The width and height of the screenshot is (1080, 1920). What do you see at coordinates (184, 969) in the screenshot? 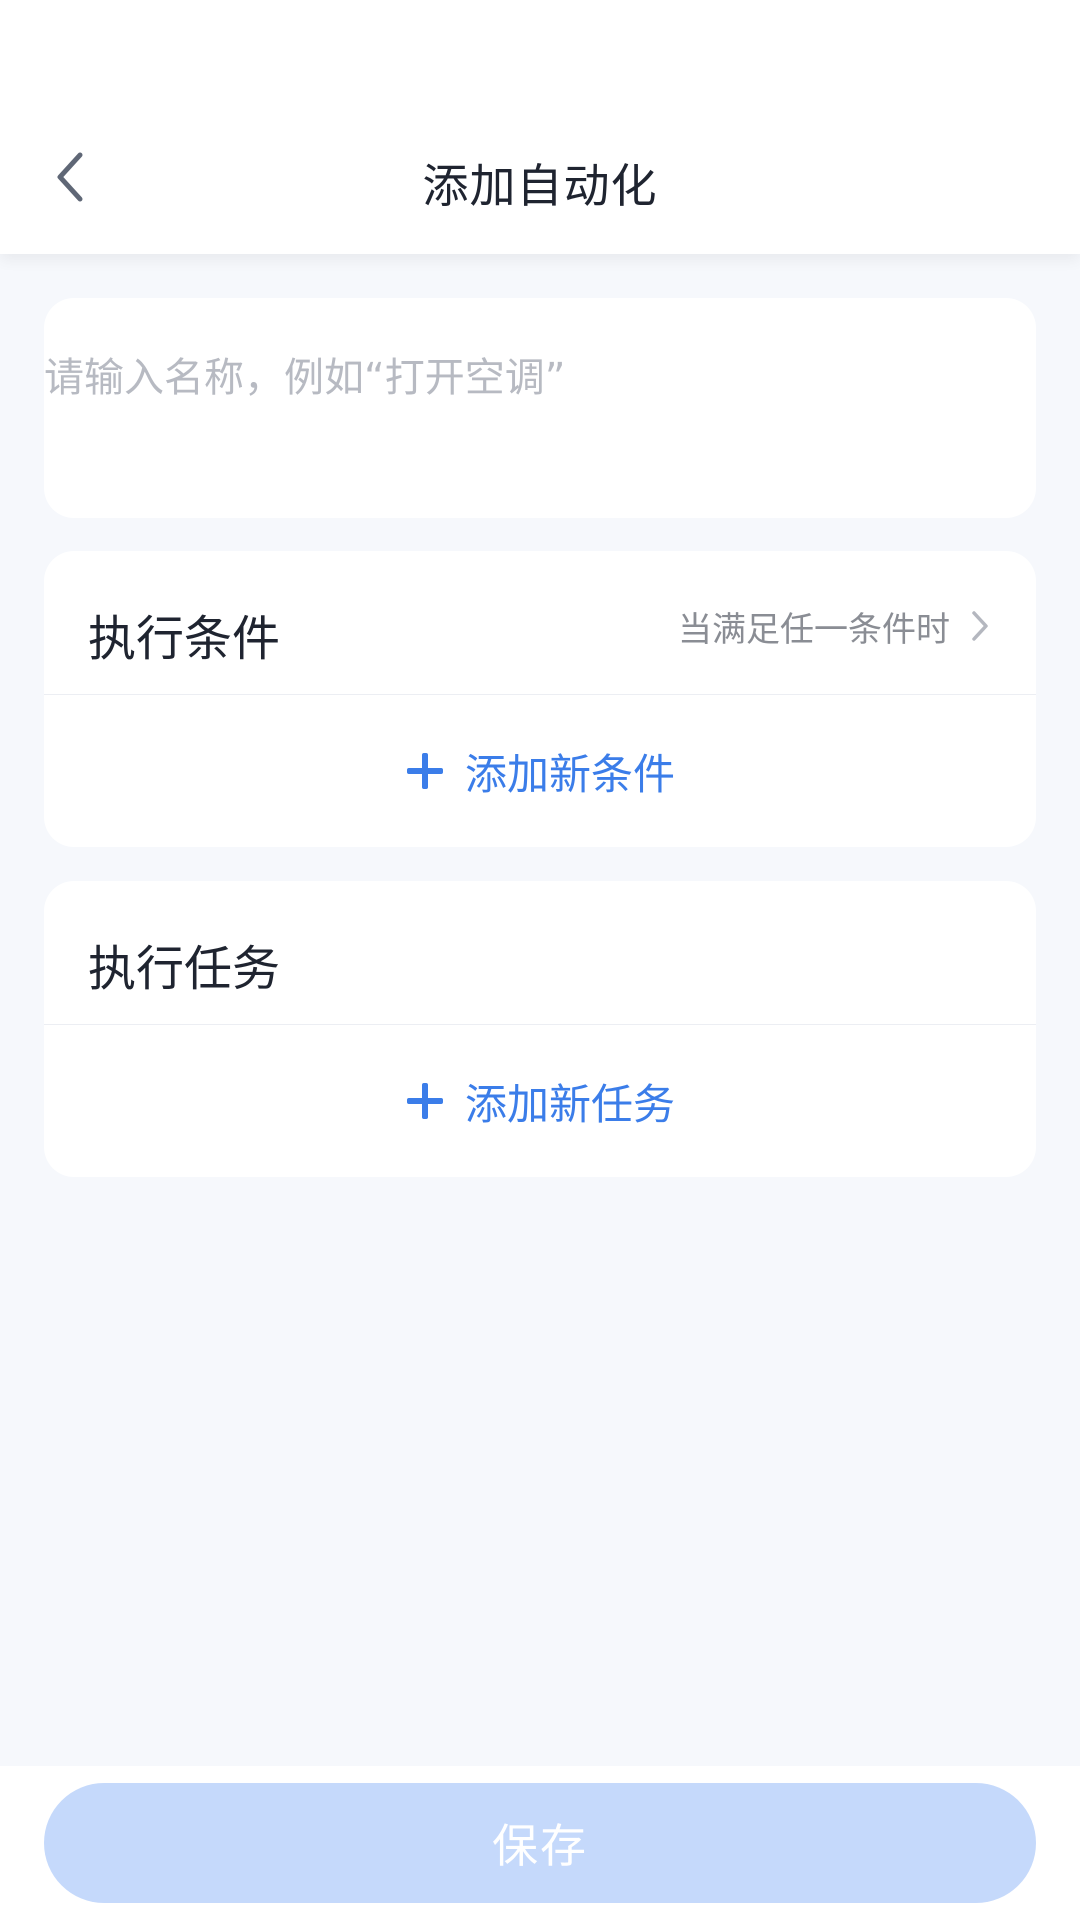
I see `tasks-title: 执行任务` at bounding box center [184, 969].